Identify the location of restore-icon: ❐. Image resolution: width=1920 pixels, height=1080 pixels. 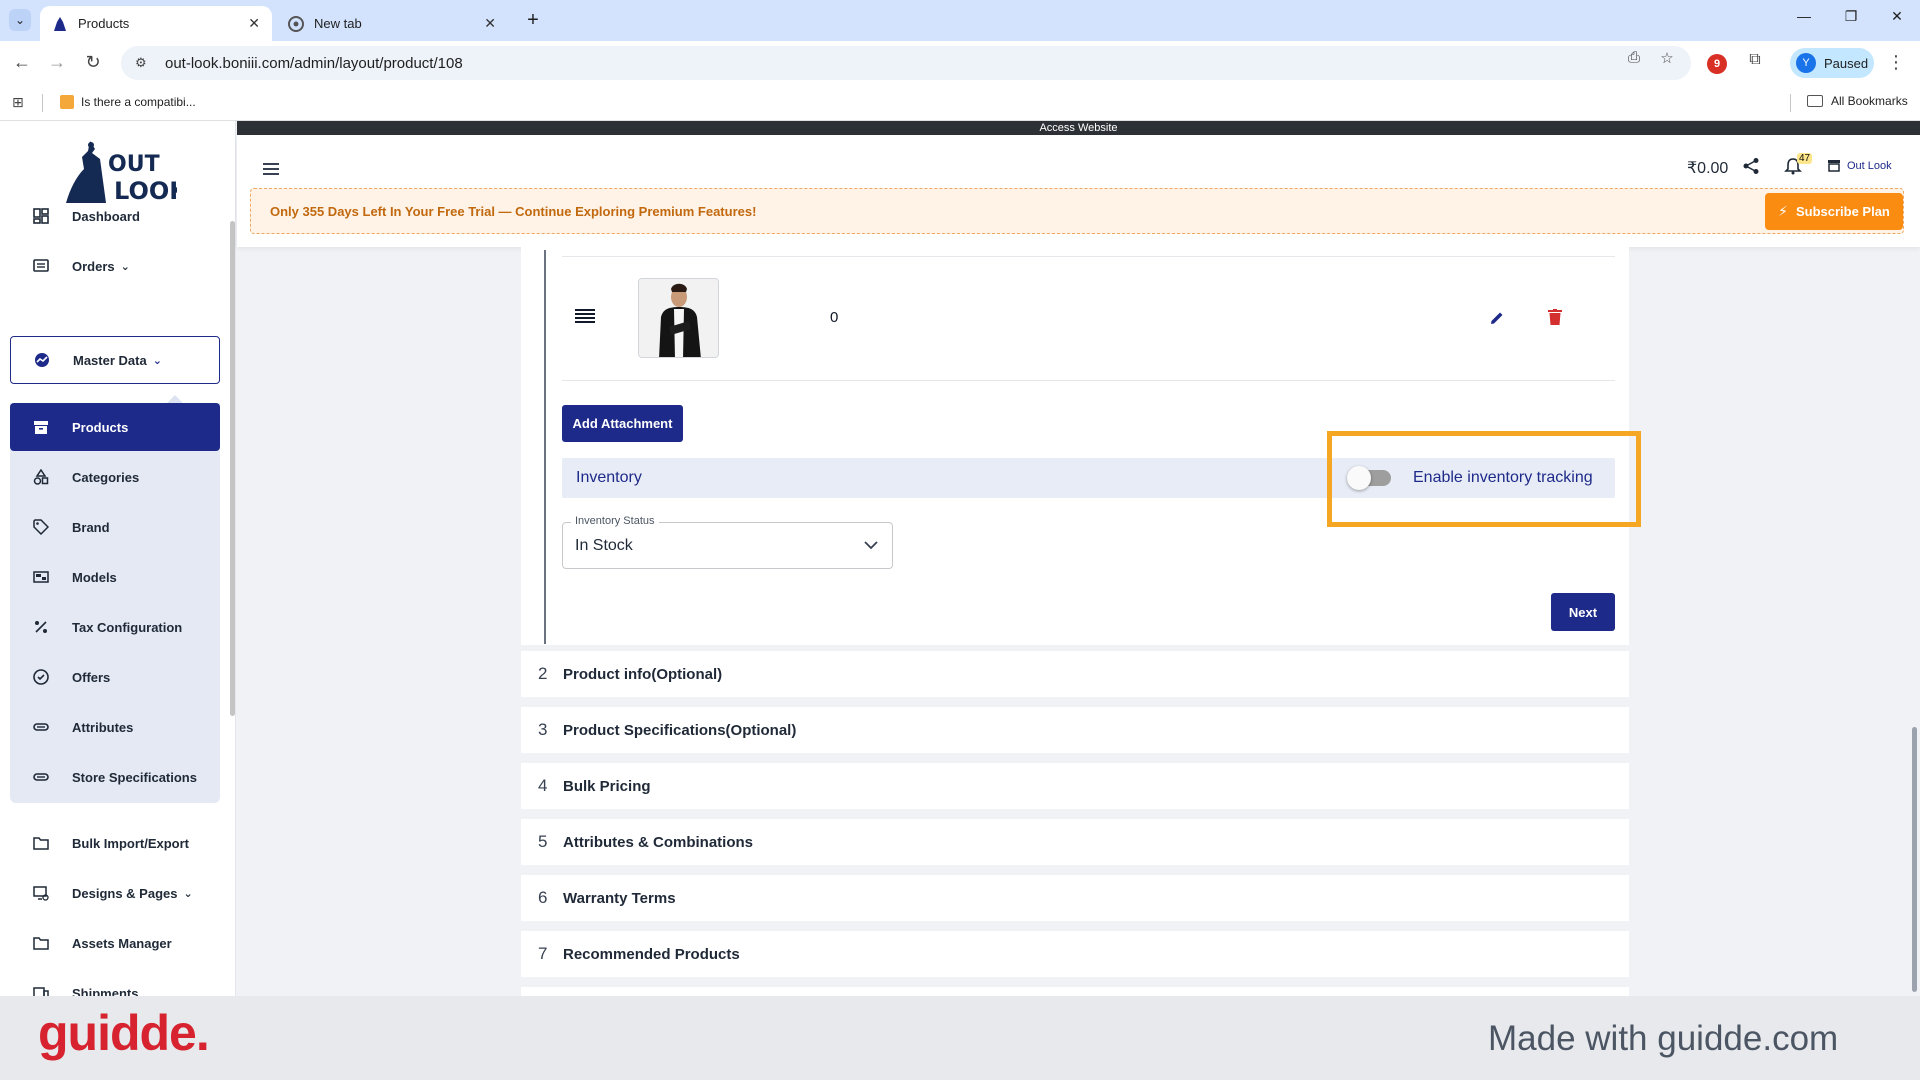
(1851, 20).